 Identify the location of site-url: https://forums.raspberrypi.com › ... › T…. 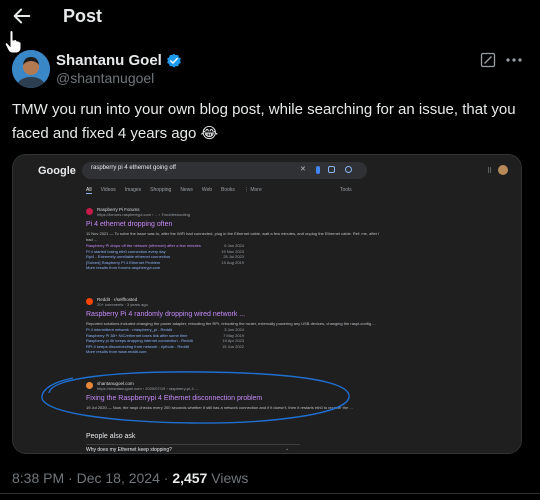
(143, 214).